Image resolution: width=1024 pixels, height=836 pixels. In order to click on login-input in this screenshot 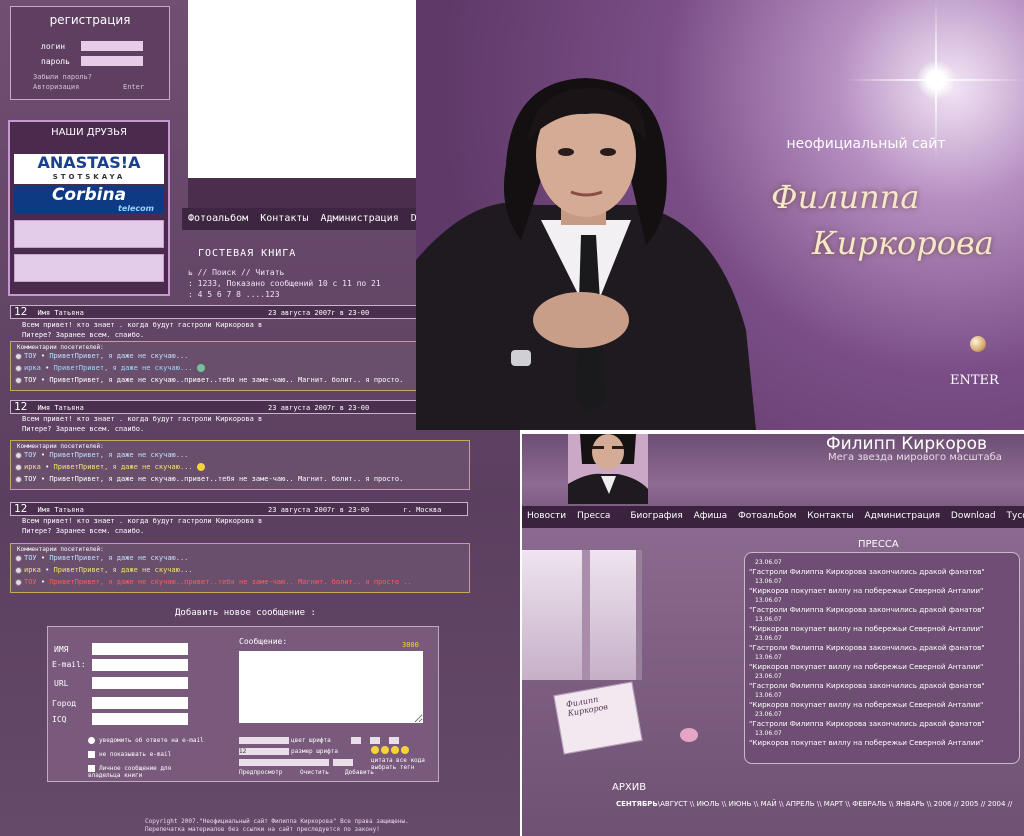, I will do `click(112, 46)`.